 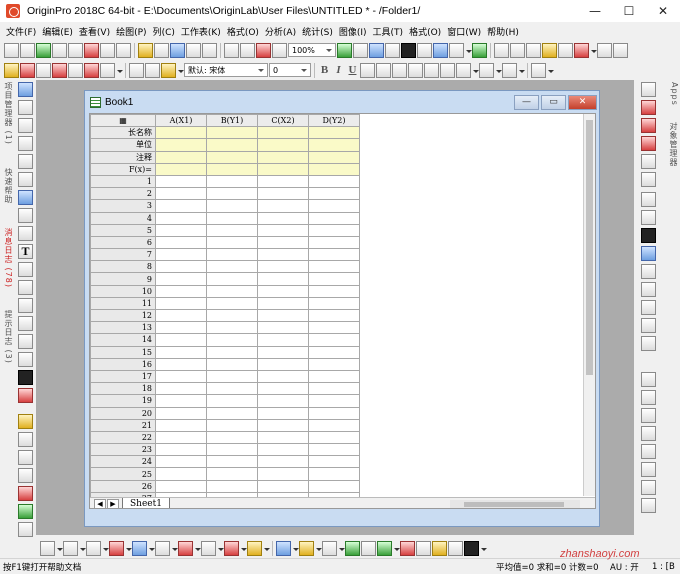 I want to click on workbook-restore-button: ▭, so click(x=553, y=102).